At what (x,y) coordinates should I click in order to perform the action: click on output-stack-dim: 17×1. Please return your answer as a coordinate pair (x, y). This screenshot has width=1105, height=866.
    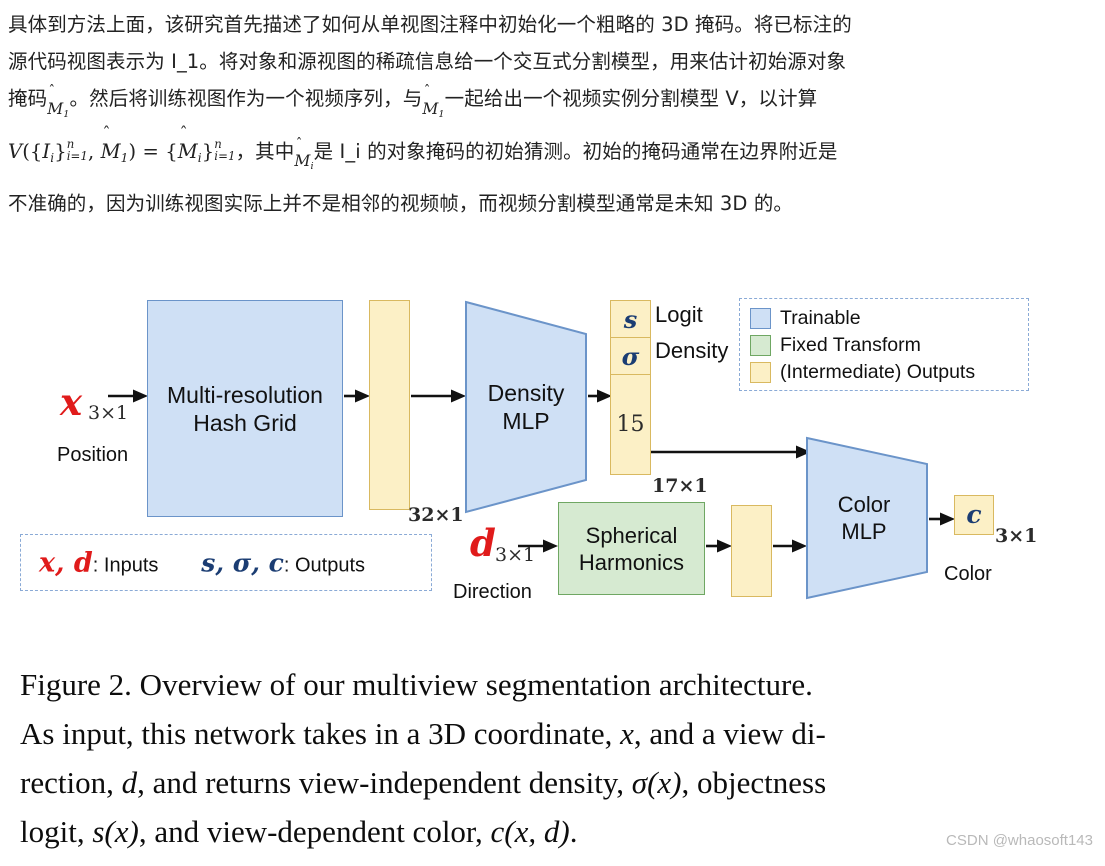
    Looking at the image, I should click on (680, 486).